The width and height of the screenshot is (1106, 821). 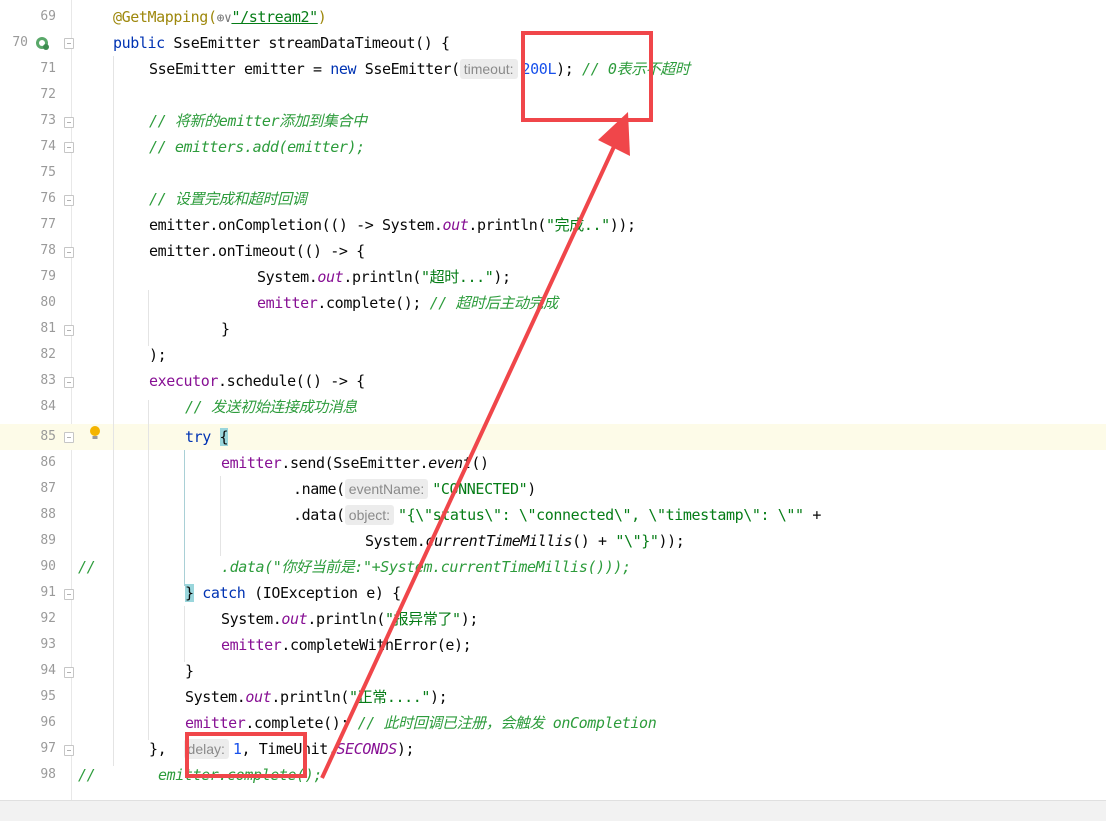 I want to click on editor-bottom-bar, so click(x=553, y=810).